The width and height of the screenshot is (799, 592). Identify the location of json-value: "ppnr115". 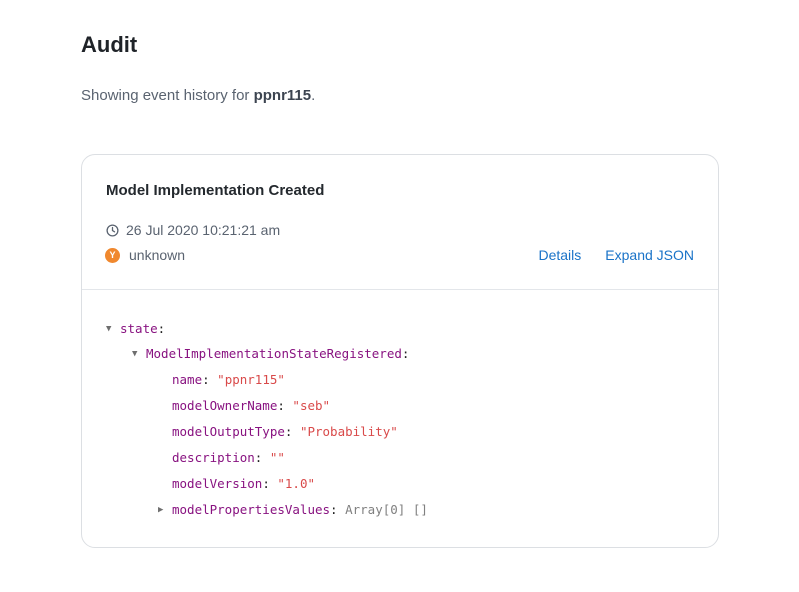
(251, 379).